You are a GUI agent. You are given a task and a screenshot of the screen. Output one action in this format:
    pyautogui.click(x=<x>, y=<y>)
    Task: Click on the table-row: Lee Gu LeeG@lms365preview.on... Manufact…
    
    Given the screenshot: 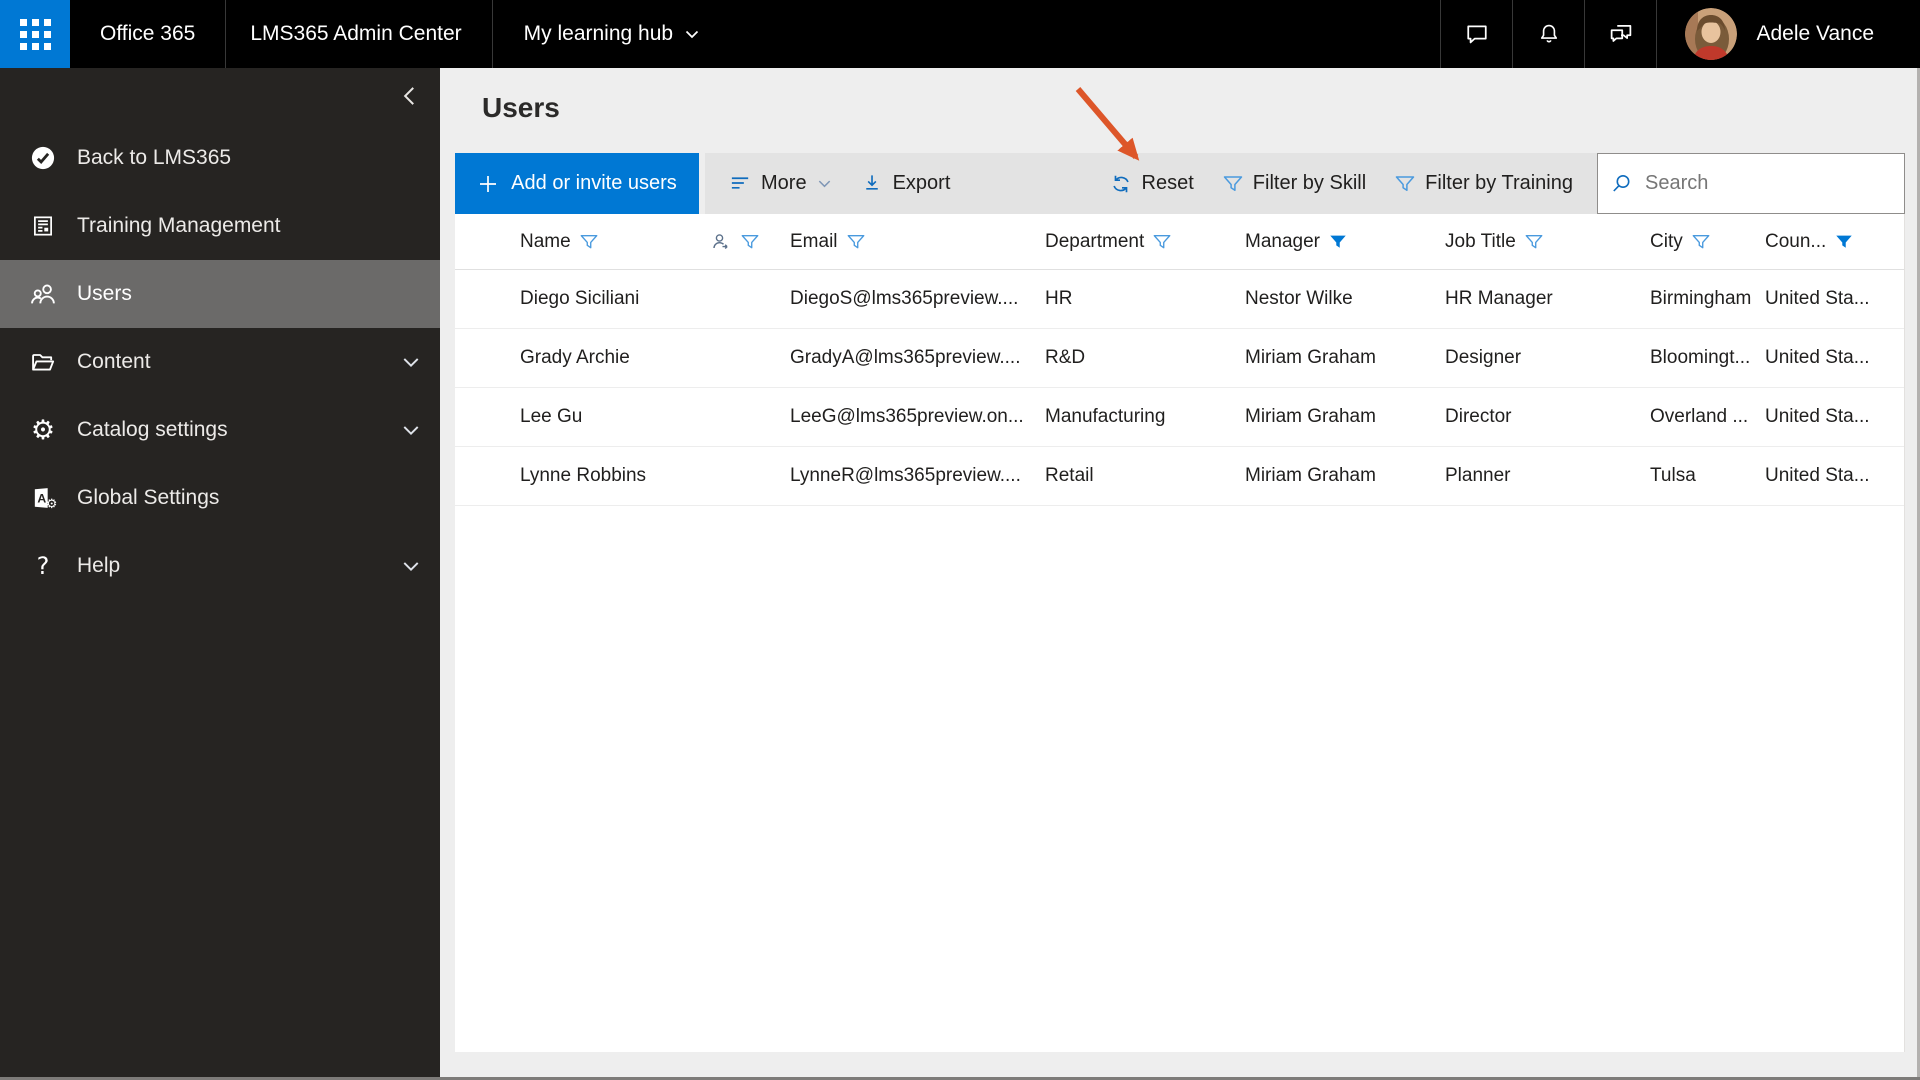 What is the action you would take?
    pyautogui.click(x=1179, y=417)
    